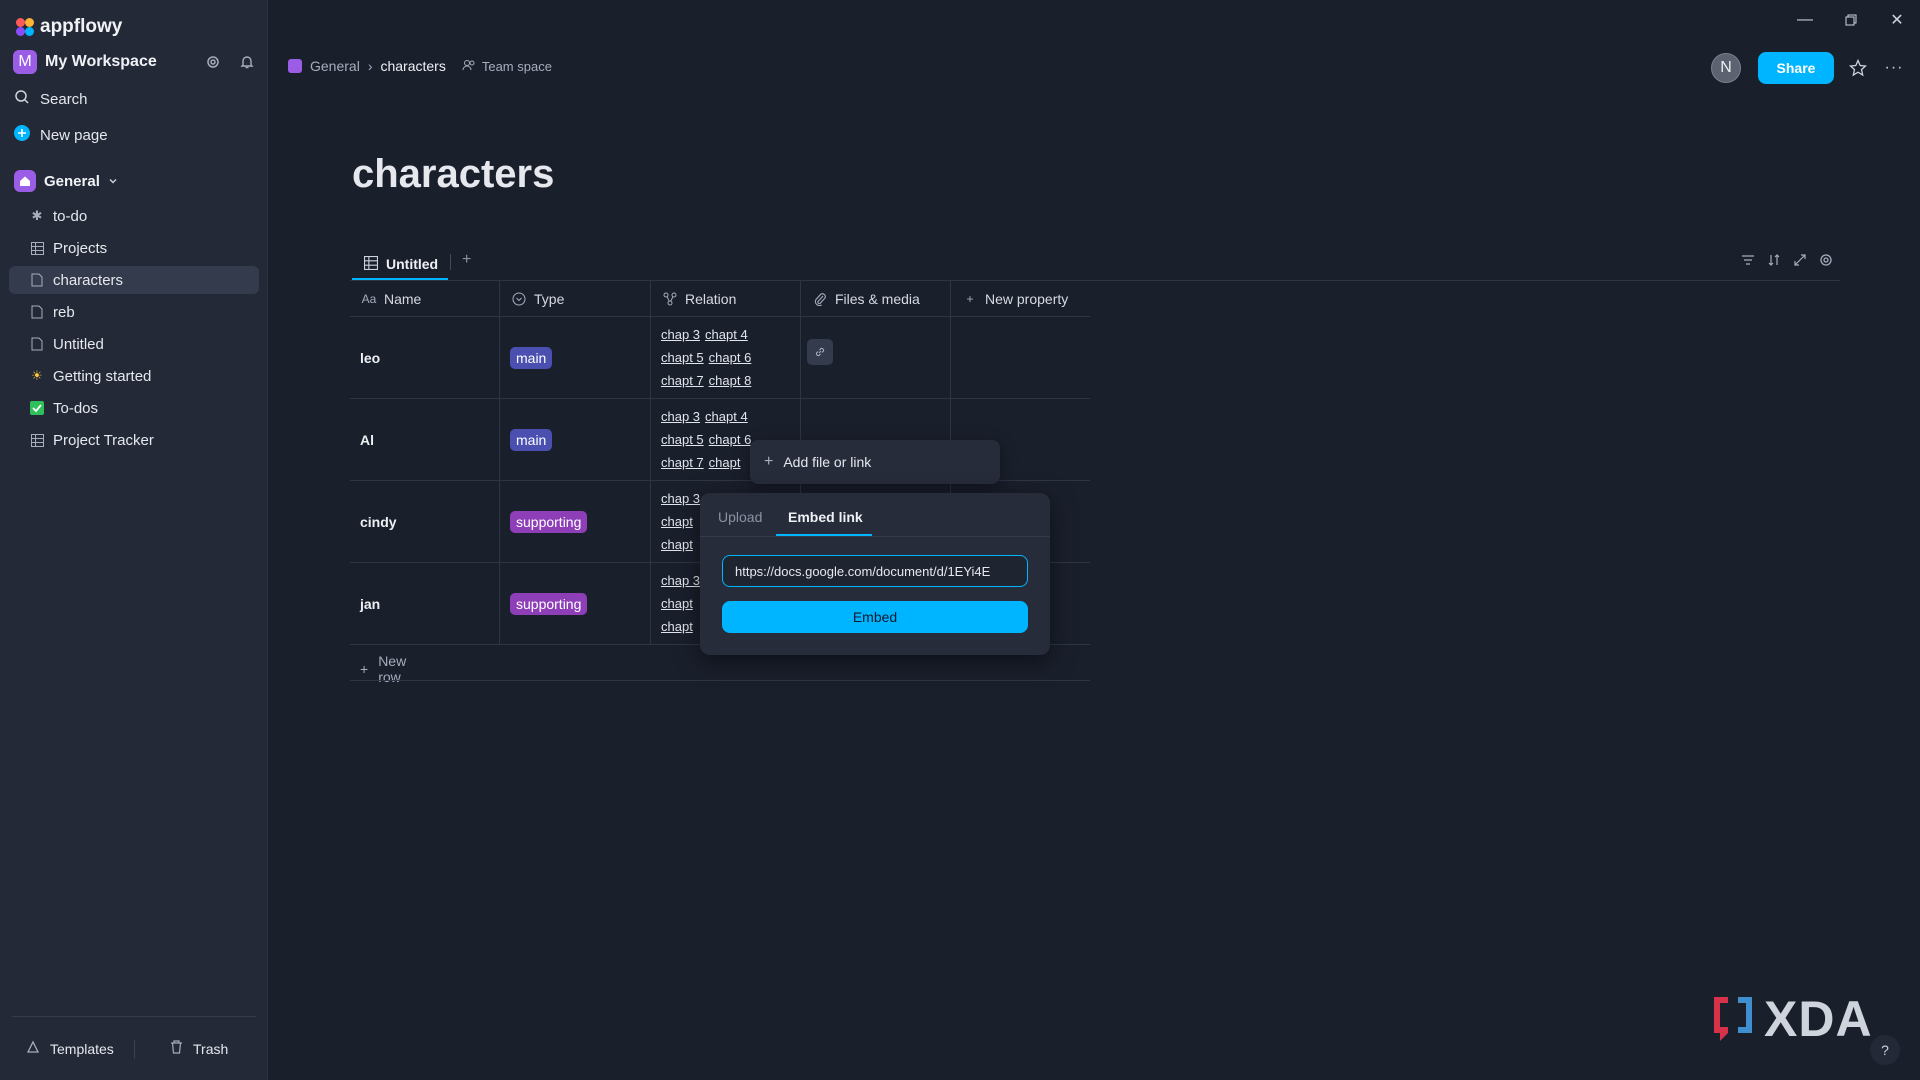 The image size is (1920, 1080). Describe the element at coordinates (134, 280) in the screenshot. I see `sidebar-item-characters: characters` at that location.